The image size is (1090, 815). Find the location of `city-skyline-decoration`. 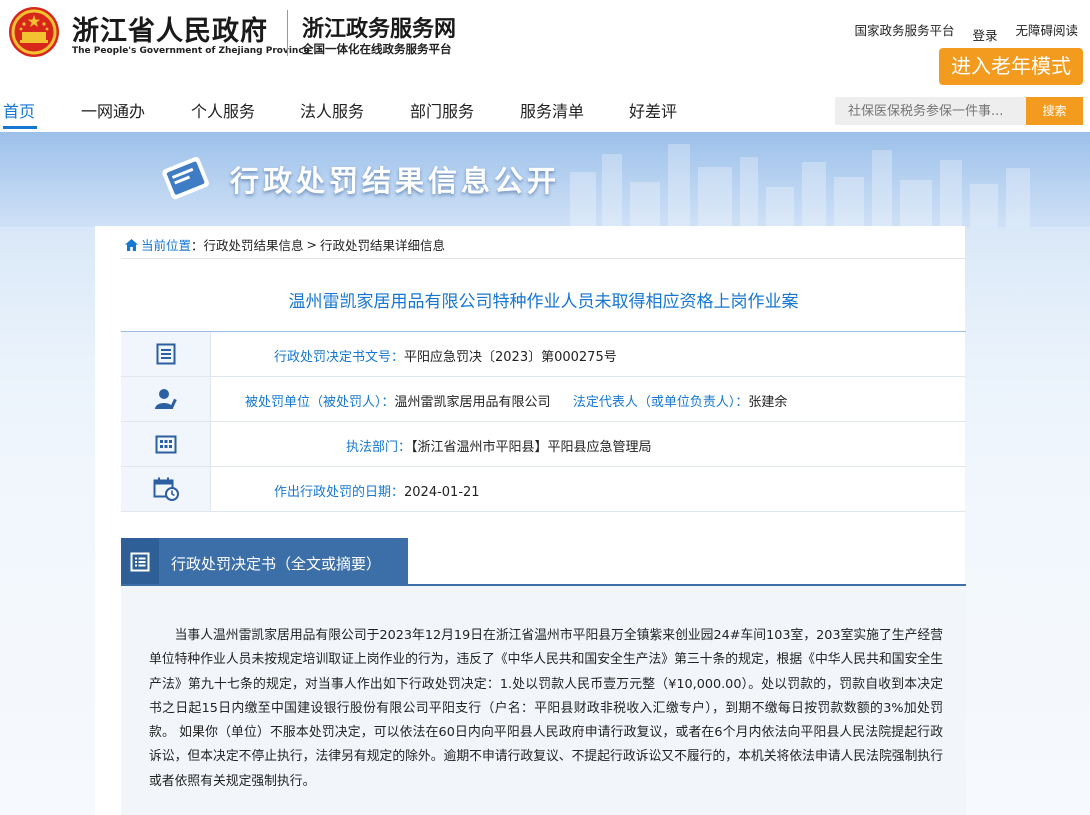

city-skyline-decoration is located at coordinates (800, 185).